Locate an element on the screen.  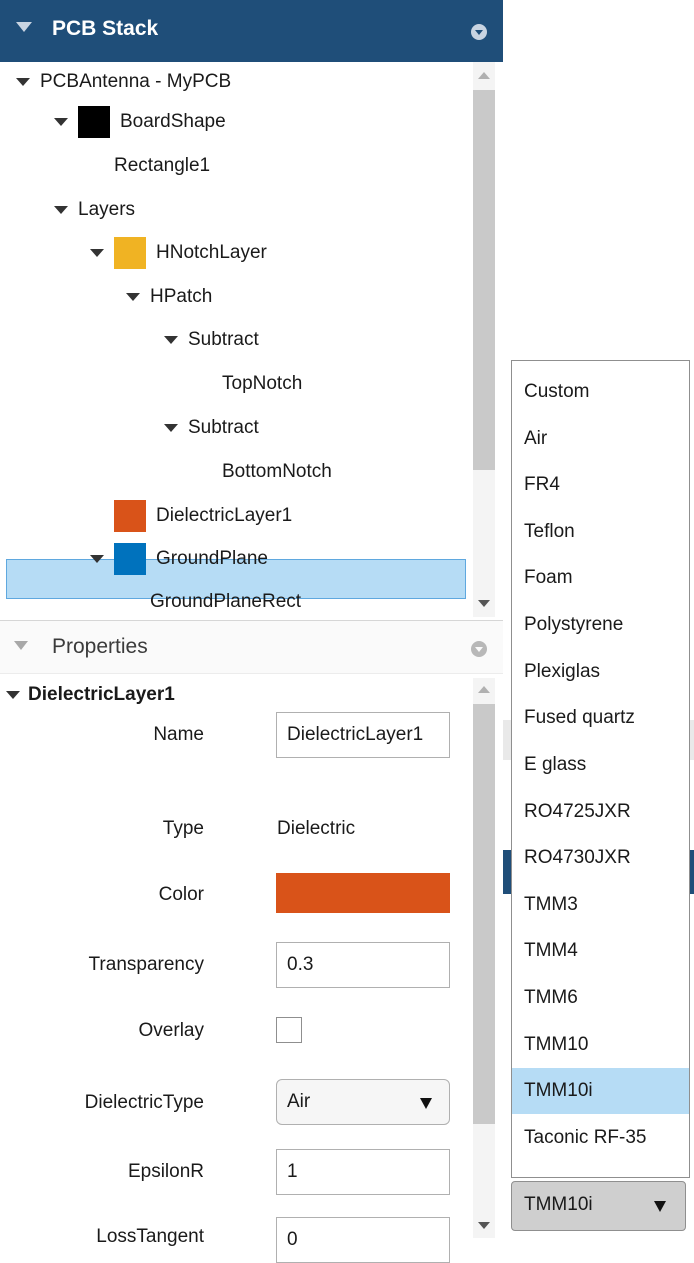
property-object-heading: DielectricLayer1 is located at coordinates (90, 695).